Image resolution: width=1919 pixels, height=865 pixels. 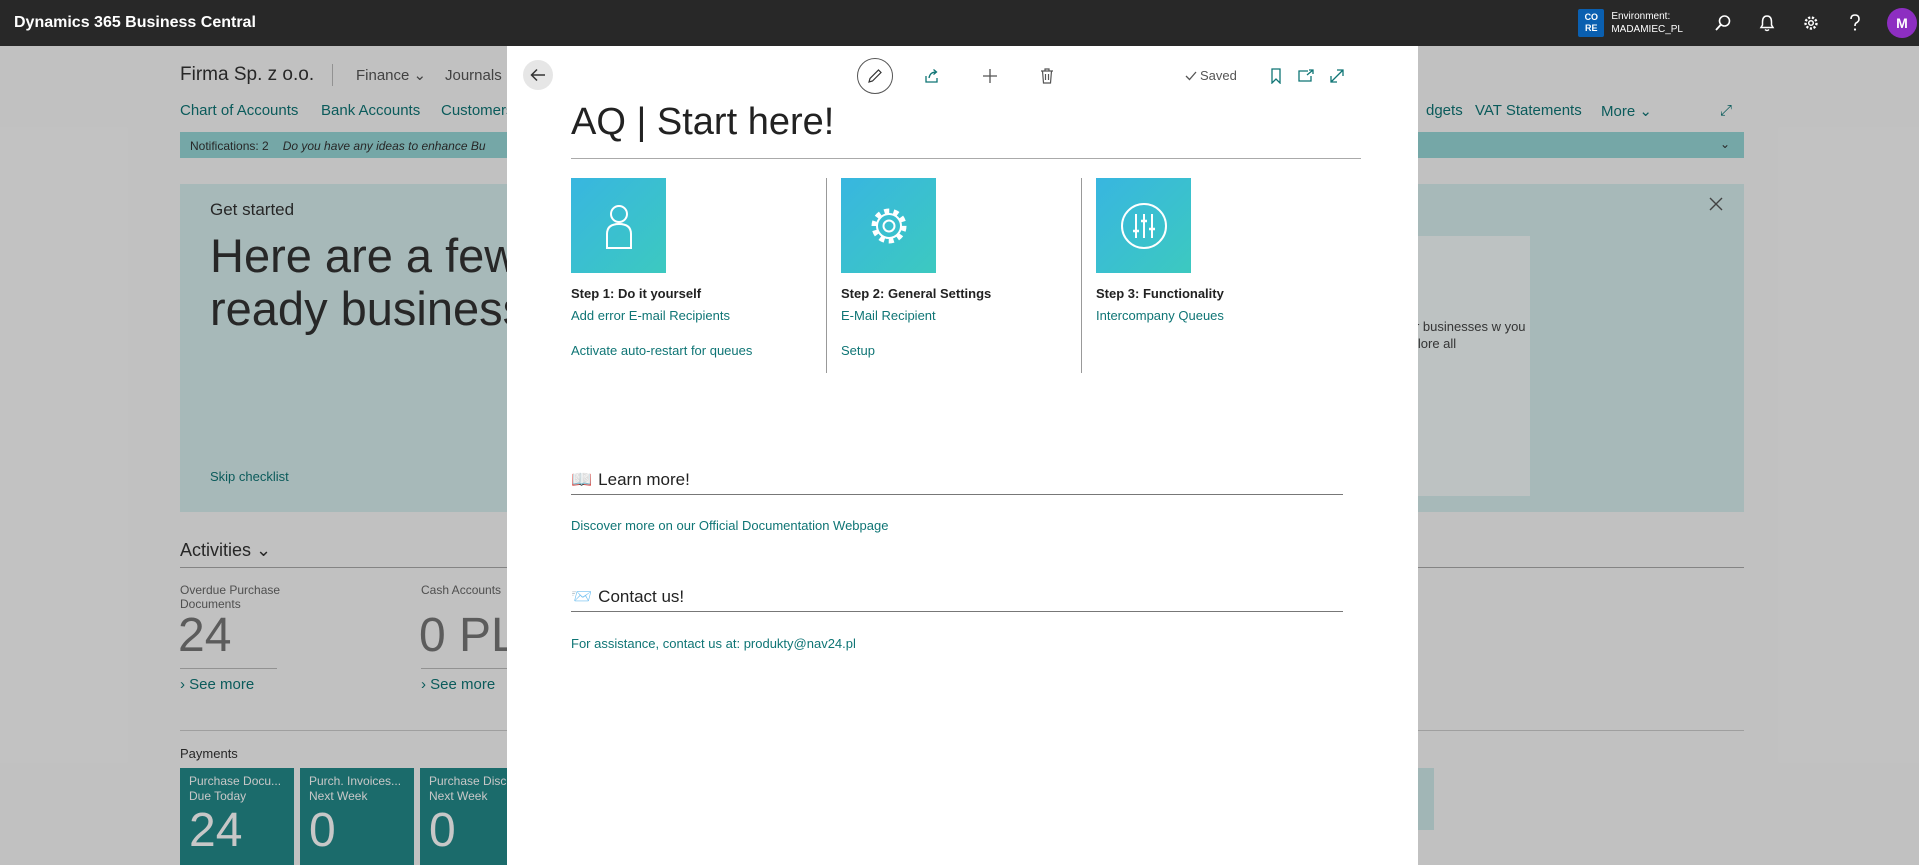 I want to click on activate-auto-restart-link: Activate auto-restart for queues, so click(x=661, y=350).